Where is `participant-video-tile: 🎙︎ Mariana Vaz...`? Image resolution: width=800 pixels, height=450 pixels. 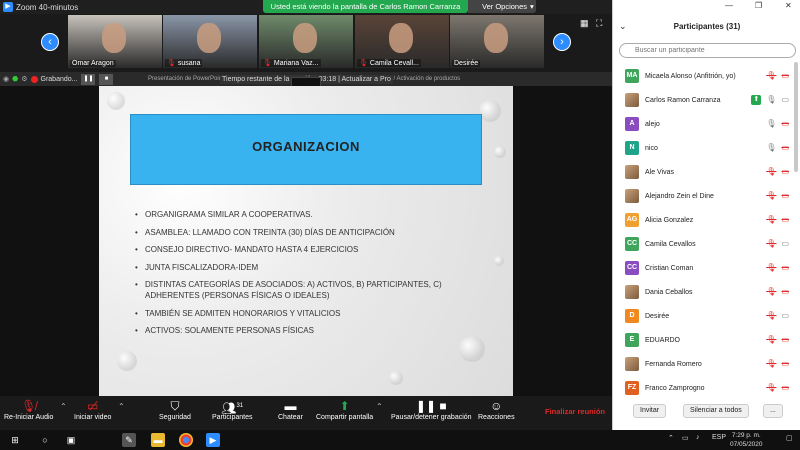 participant-video-tile: 🎙︎ Mariana Vaz... is located at coordinates (306, 41).